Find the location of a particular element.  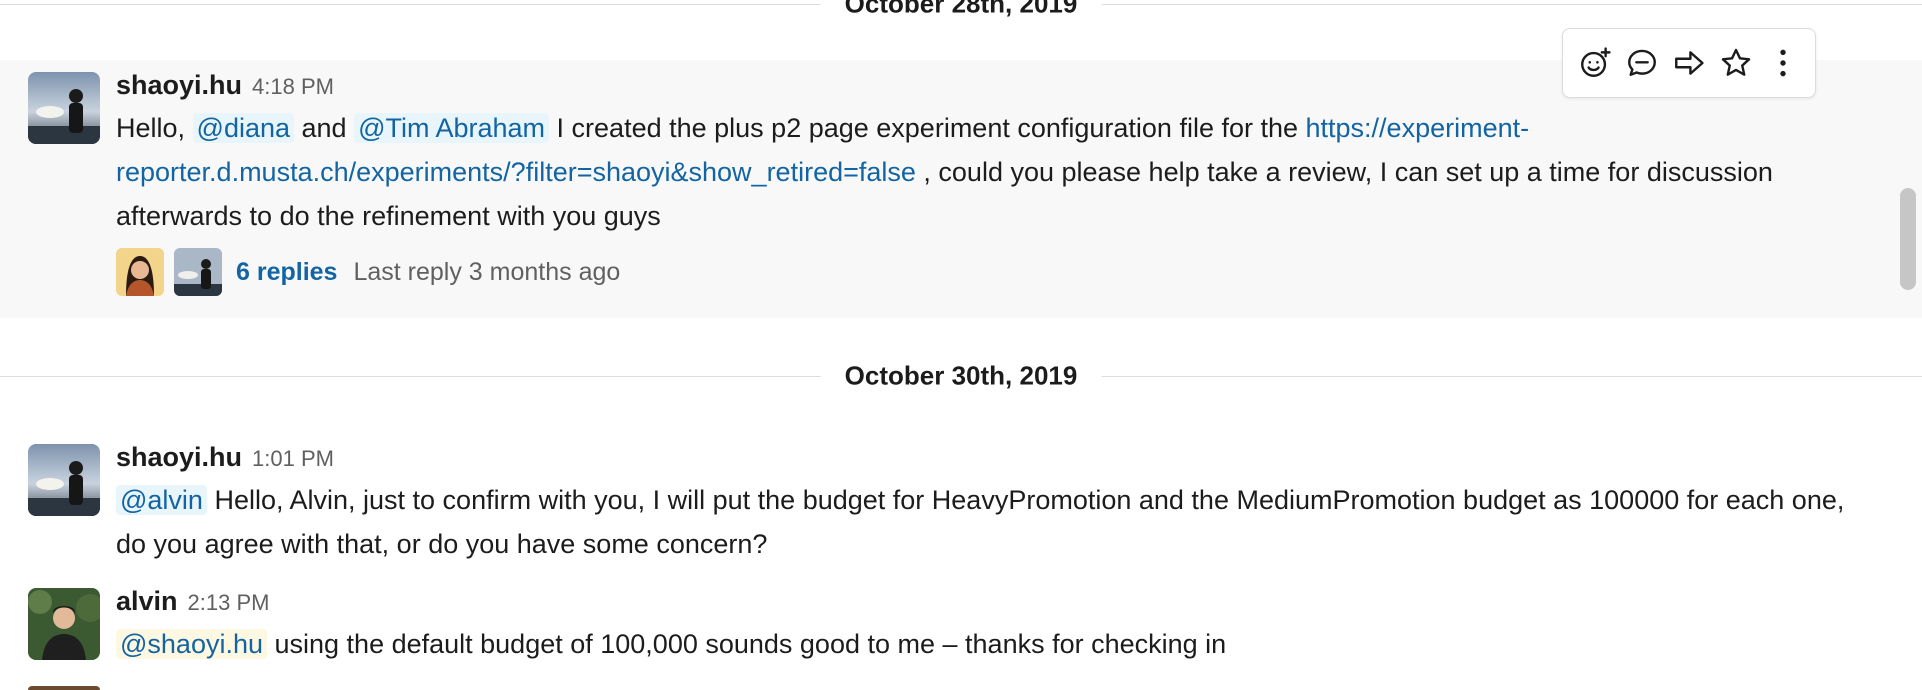

more-actions-button is located at coordinates (1783, 63).